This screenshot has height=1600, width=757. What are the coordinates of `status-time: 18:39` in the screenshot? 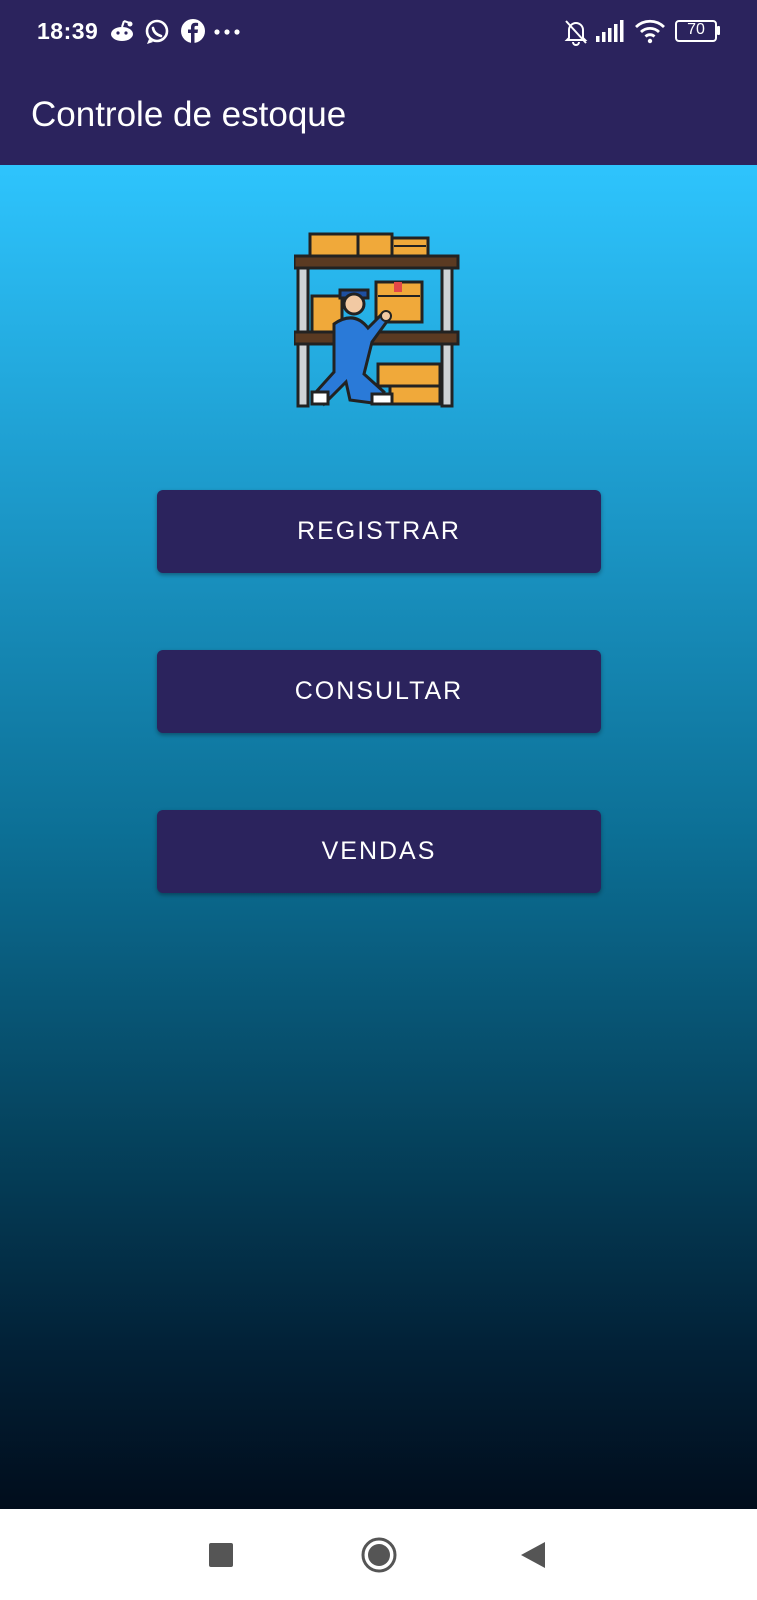 It's located at (68, 31).